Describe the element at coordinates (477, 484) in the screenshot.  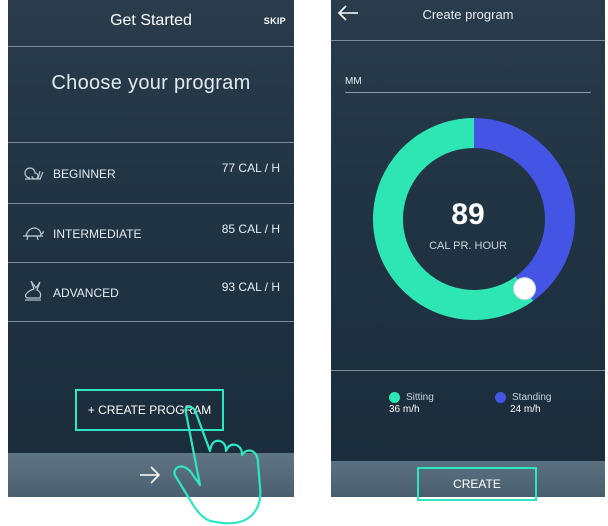
I see `create-button: CREATE` at that location.